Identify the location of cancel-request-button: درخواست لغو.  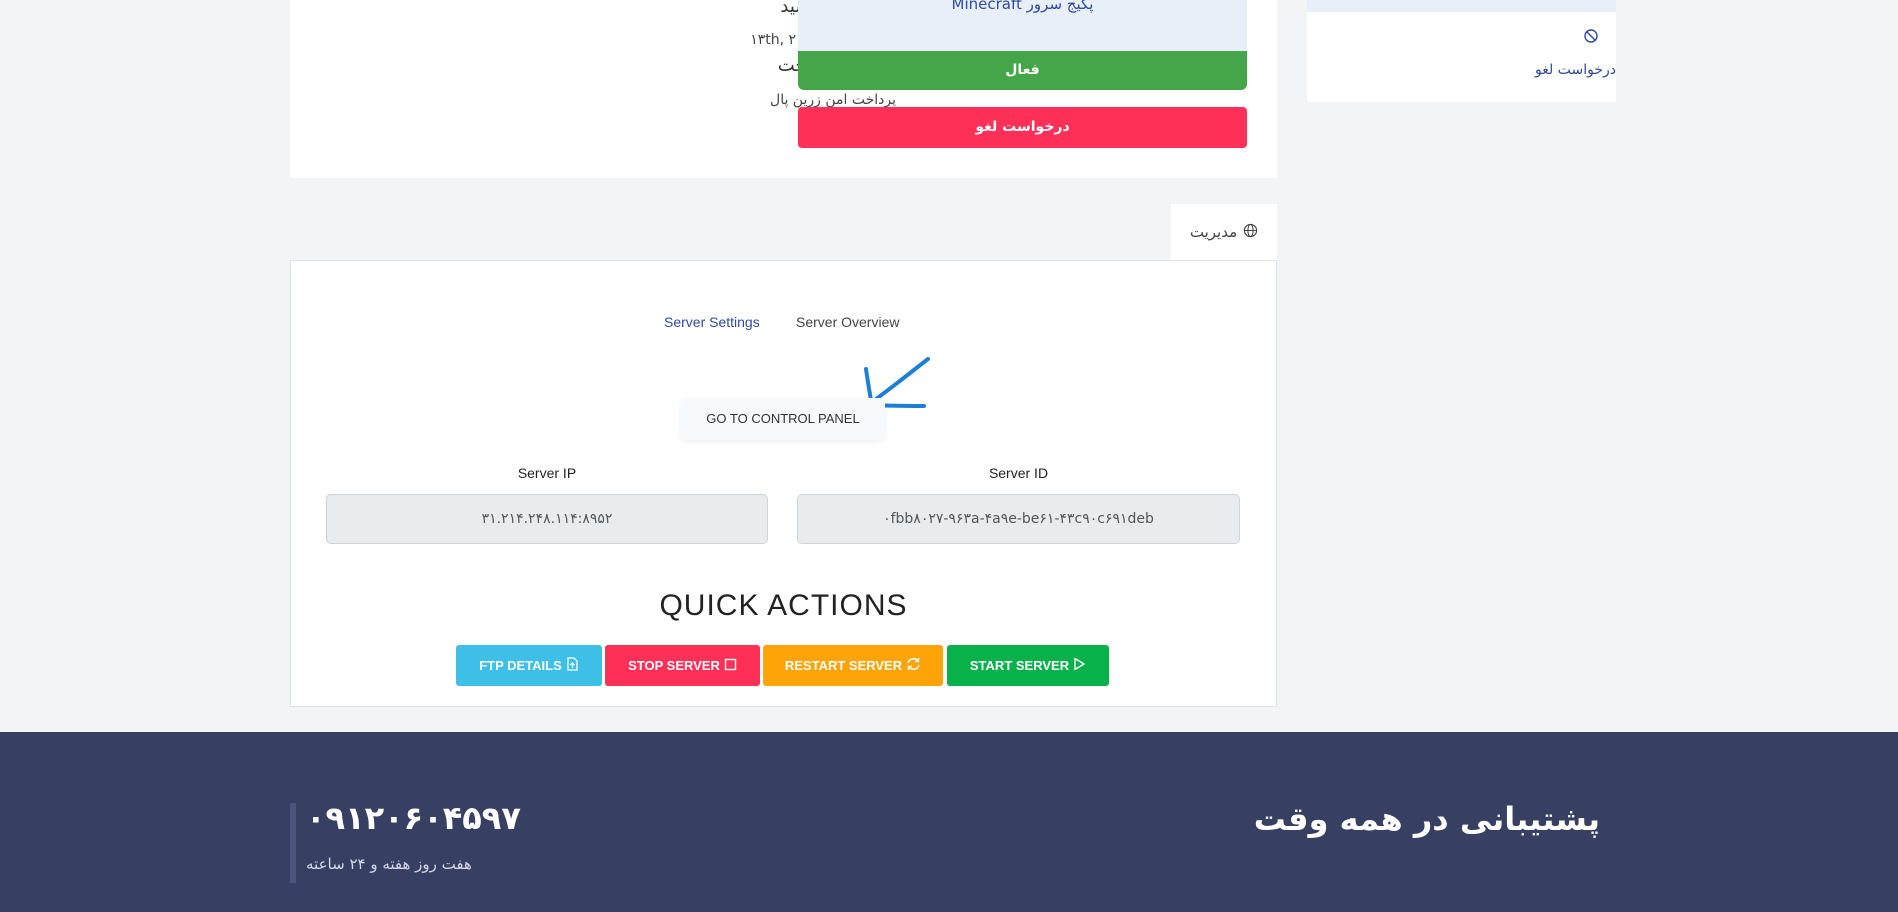
(1022, 127).